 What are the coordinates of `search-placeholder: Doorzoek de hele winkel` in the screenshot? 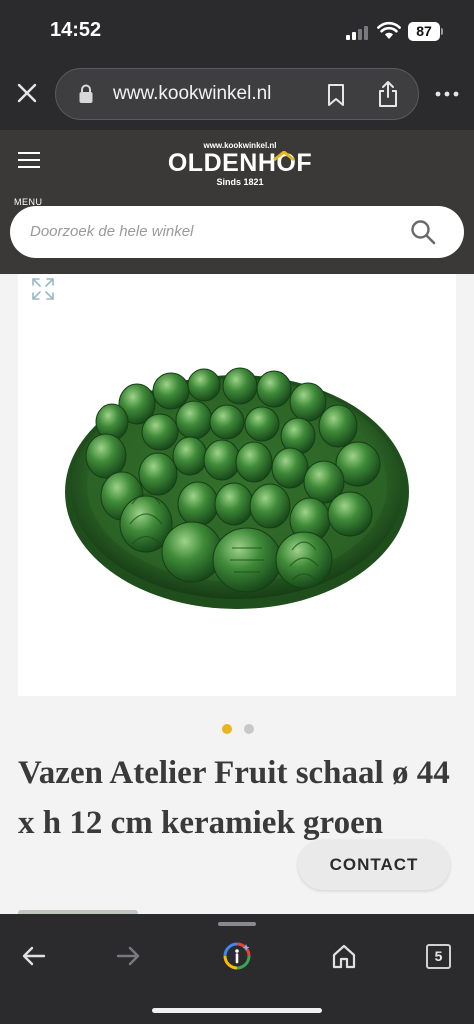 It's located at (112, 231).